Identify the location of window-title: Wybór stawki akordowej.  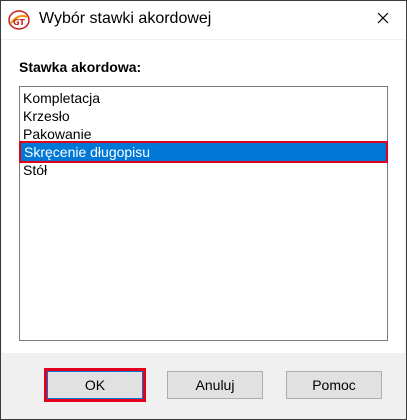
(125, 18).